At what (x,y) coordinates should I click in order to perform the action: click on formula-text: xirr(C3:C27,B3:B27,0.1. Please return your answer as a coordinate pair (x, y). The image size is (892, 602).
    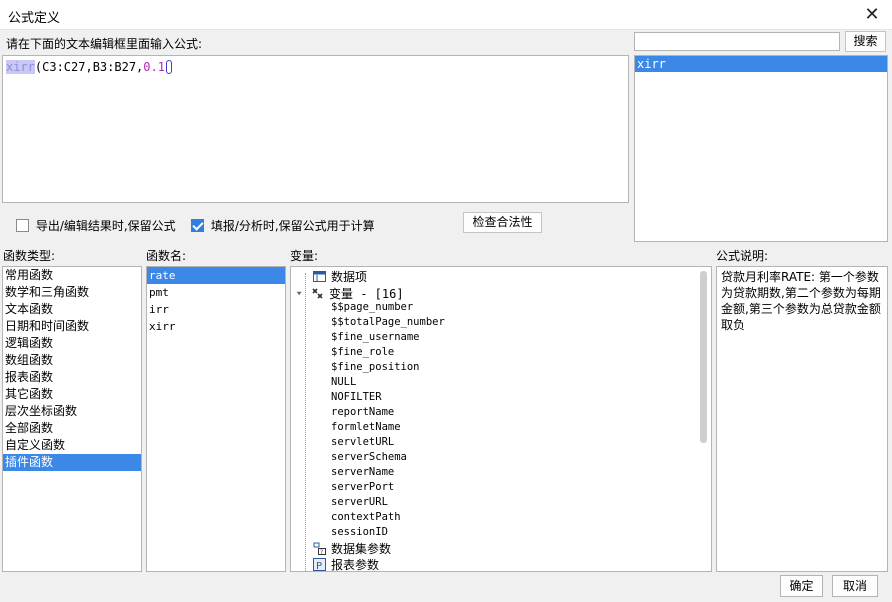
    Looking at the image, I should click on (315, 67).